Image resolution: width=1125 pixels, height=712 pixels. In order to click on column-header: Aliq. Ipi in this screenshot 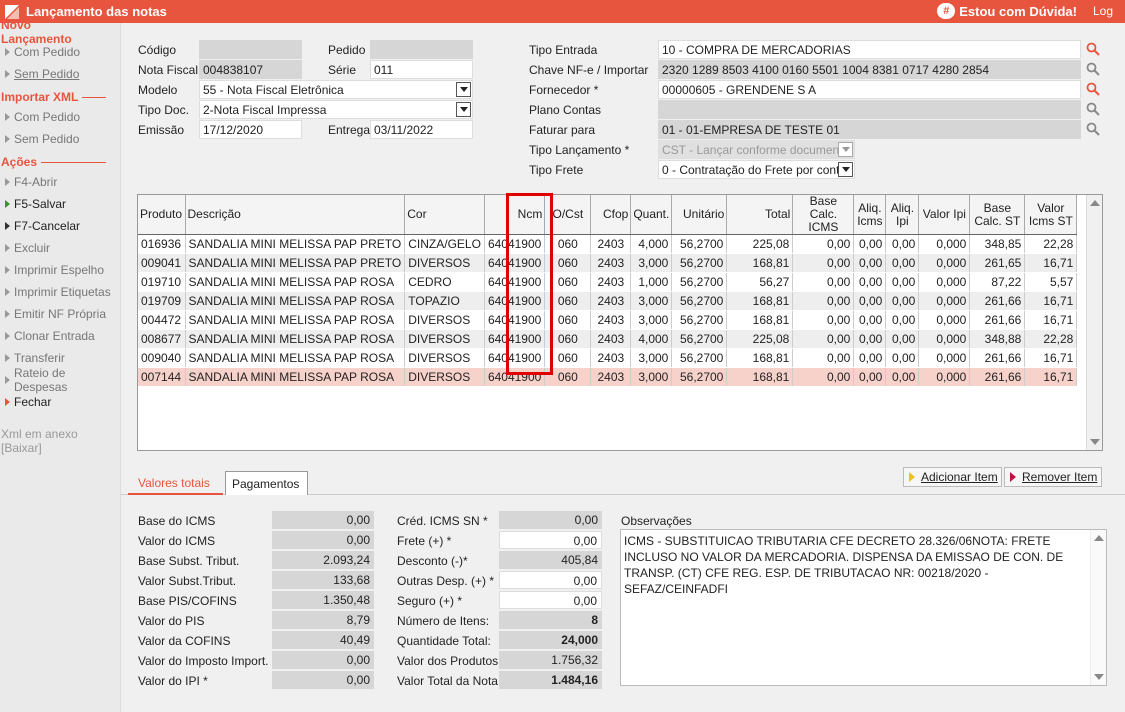, I will do `click(902, 215)`.